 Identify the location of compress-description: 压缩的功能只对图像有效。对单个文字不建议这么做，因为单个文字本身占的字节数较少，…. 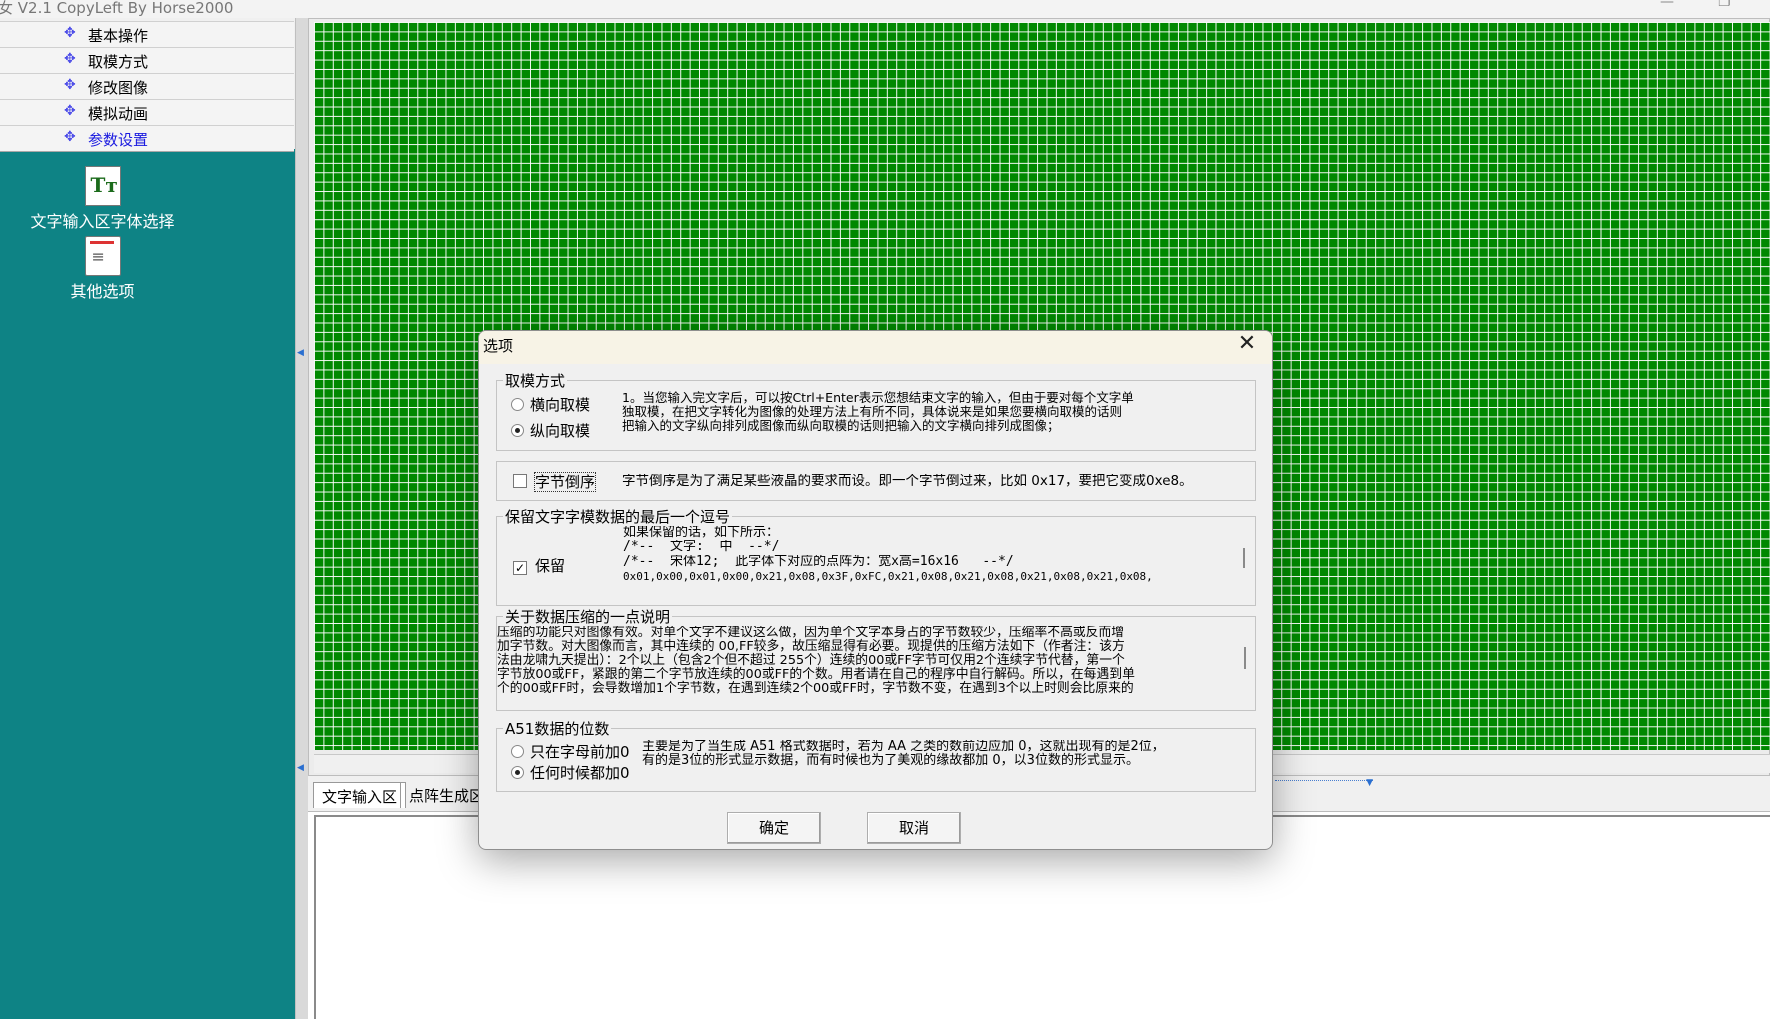
(816, 661).